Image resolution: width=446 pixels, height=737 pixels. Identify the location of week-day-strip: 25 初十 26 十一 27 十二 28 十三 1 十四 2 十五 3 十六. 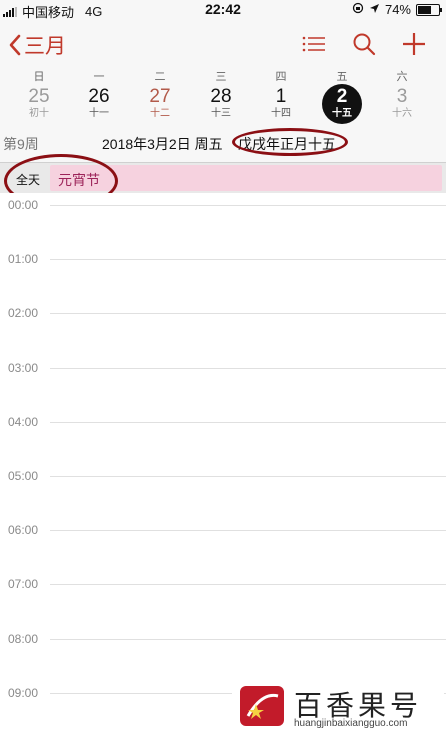
(223, 107).